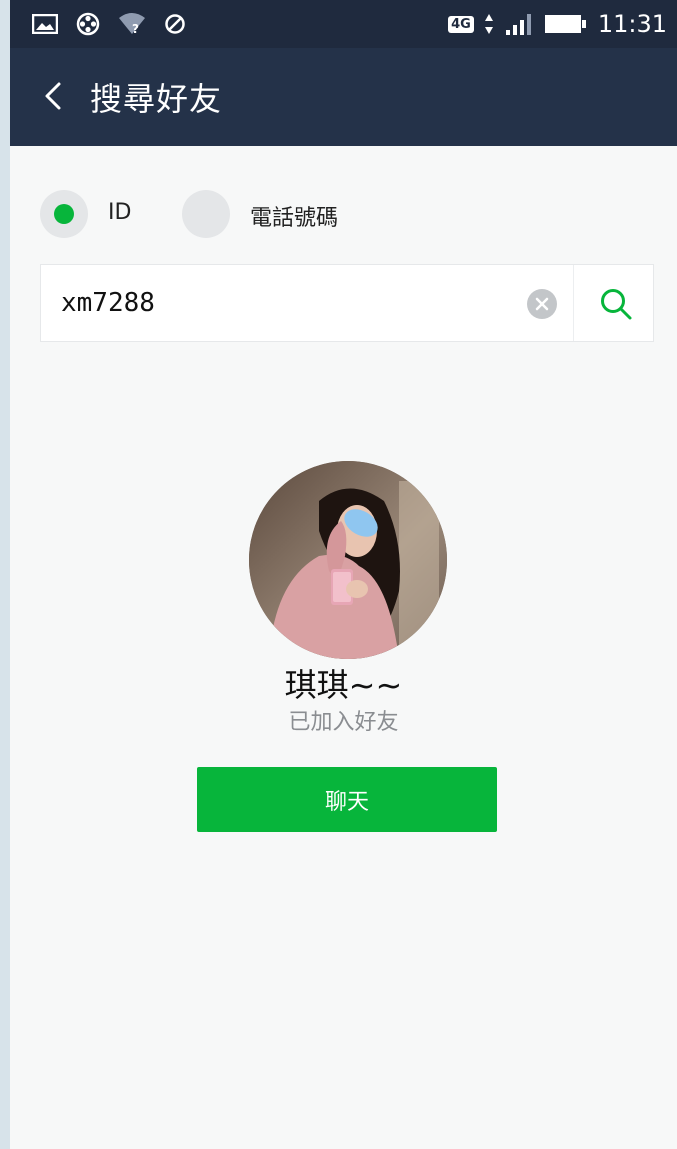 Image resolution: width=677 pixels, height=1149 pixels. What do you see at coordinates (347, 799) in the screenshot?
I see `chat-button: 聊天` at bounding box center [347, 799].